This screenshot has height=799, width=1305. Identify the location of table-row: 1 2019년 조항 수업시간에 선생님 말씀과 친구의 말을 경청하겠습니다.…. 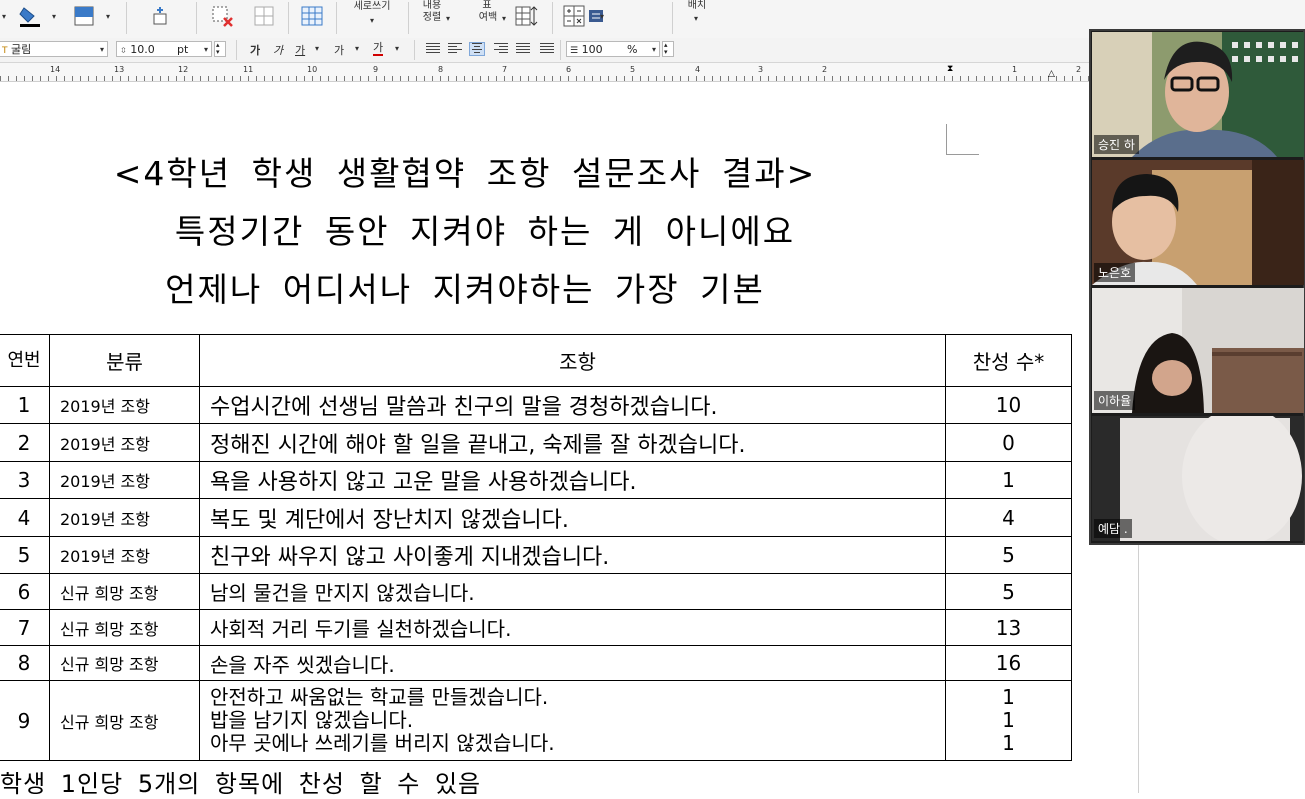
(536, 405).